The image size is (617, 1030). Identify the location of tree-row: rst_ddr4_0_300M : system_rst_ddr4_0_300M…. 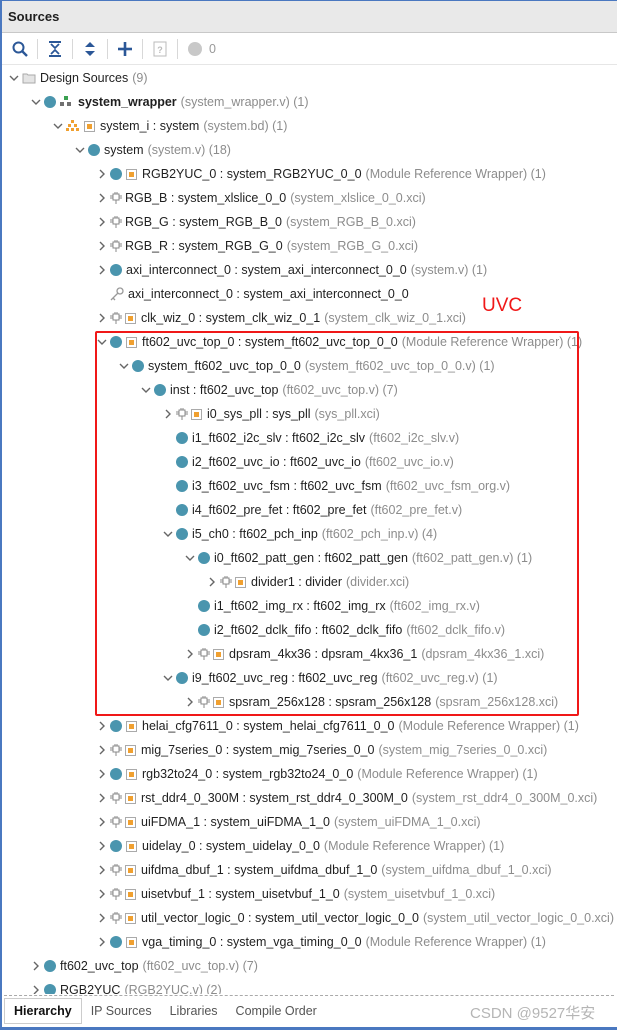
(346, 798).